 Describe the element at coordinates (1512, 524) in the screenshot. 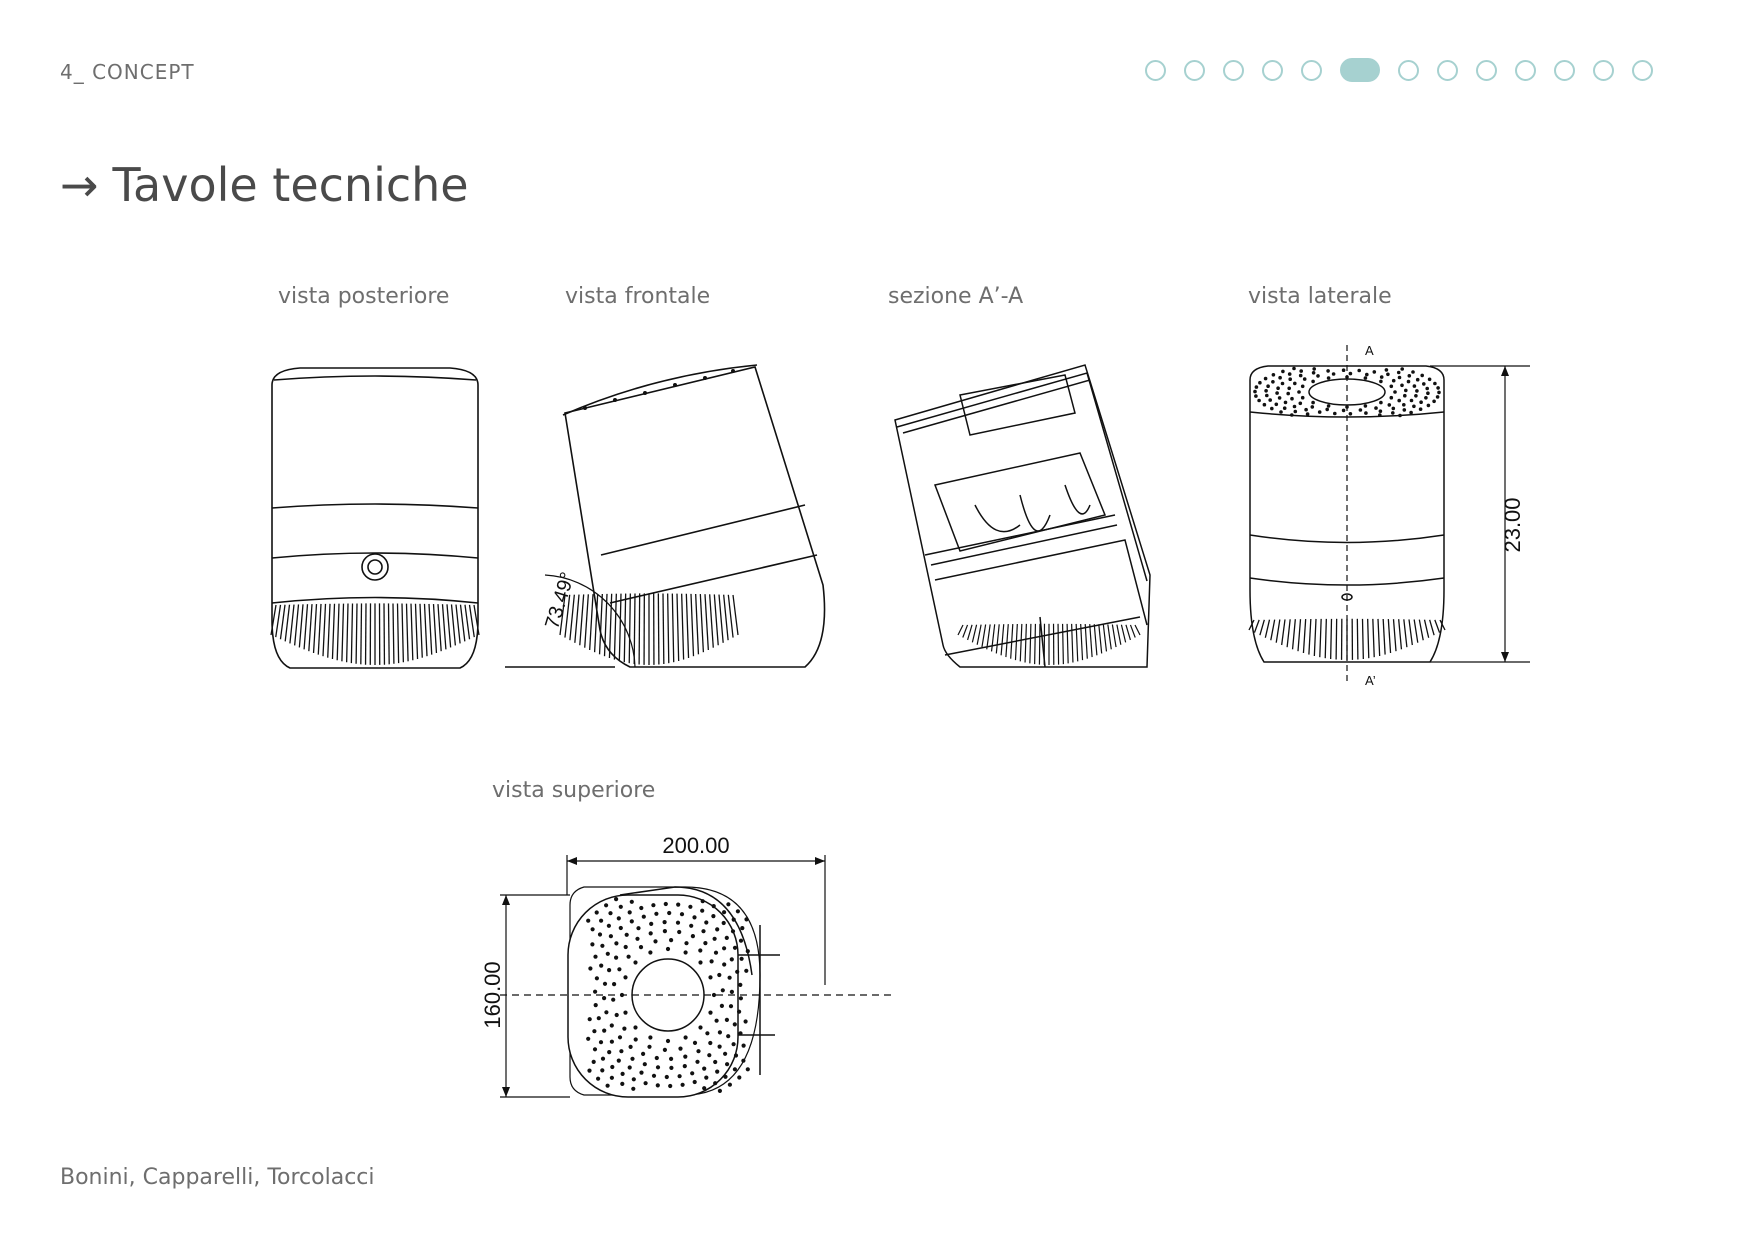

I see `dimension-height: 23.00` at that location.